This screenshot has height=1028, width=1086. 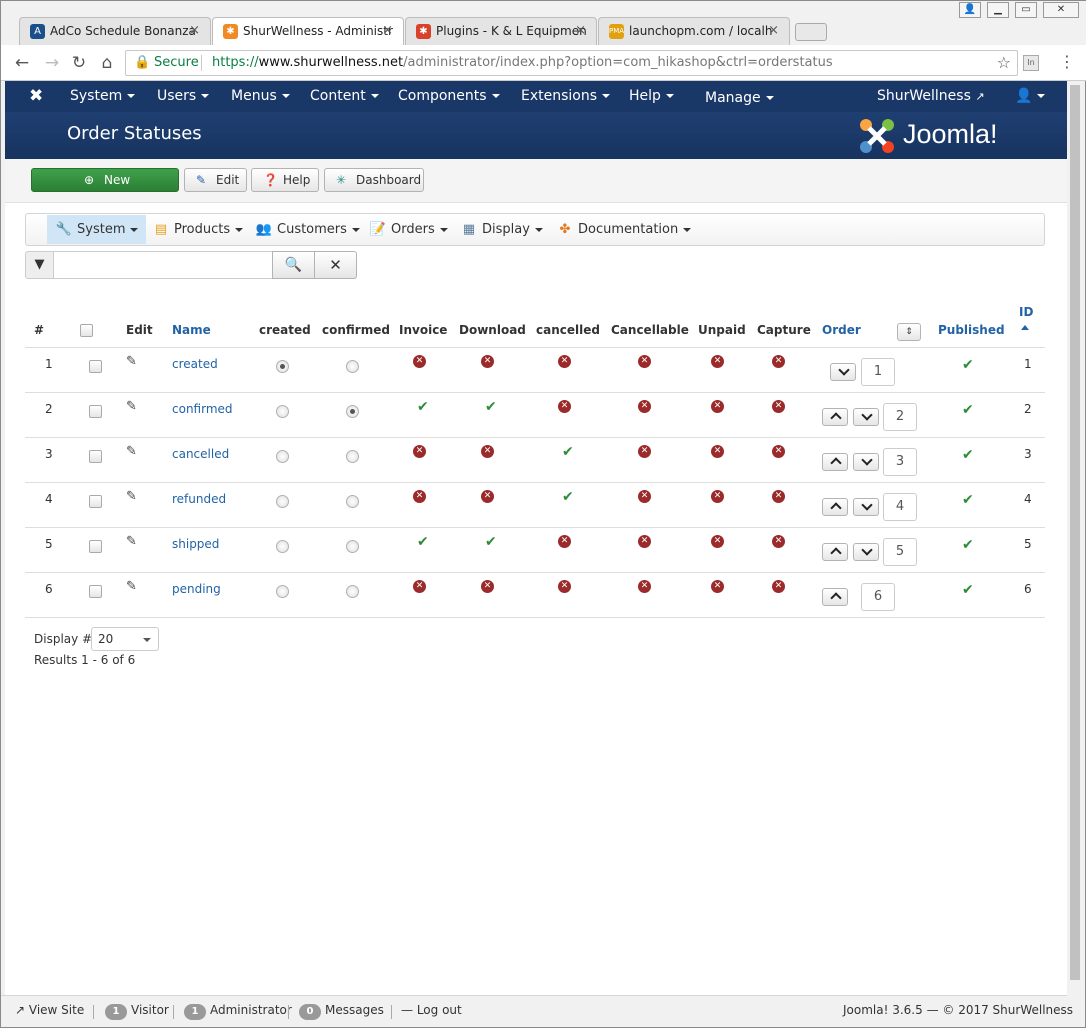 I want to click on order-input: 6, so click(x=878, y=597).